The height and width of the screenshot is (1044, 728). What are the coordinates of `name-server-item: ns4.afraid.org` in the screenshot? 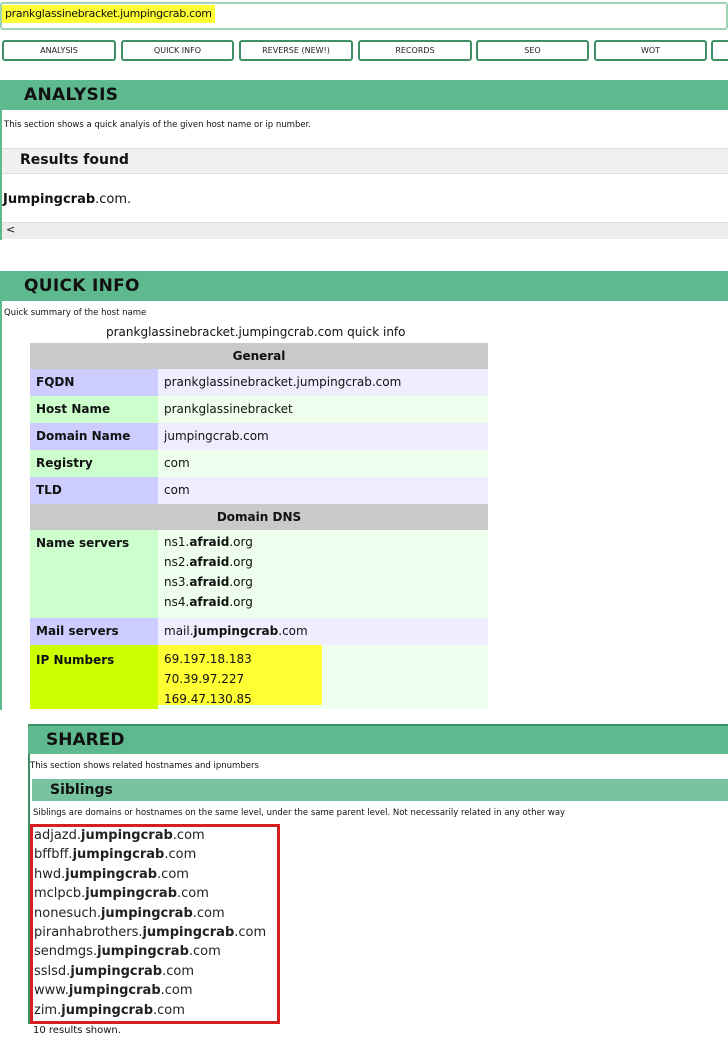 It's located at (208, 602).